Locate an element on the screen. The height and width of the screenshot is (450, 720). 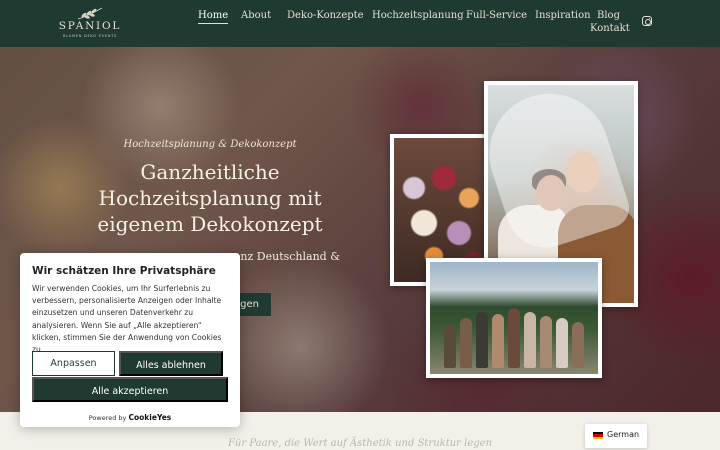
nav-blog: Blog is located at coordinates (608, 15).